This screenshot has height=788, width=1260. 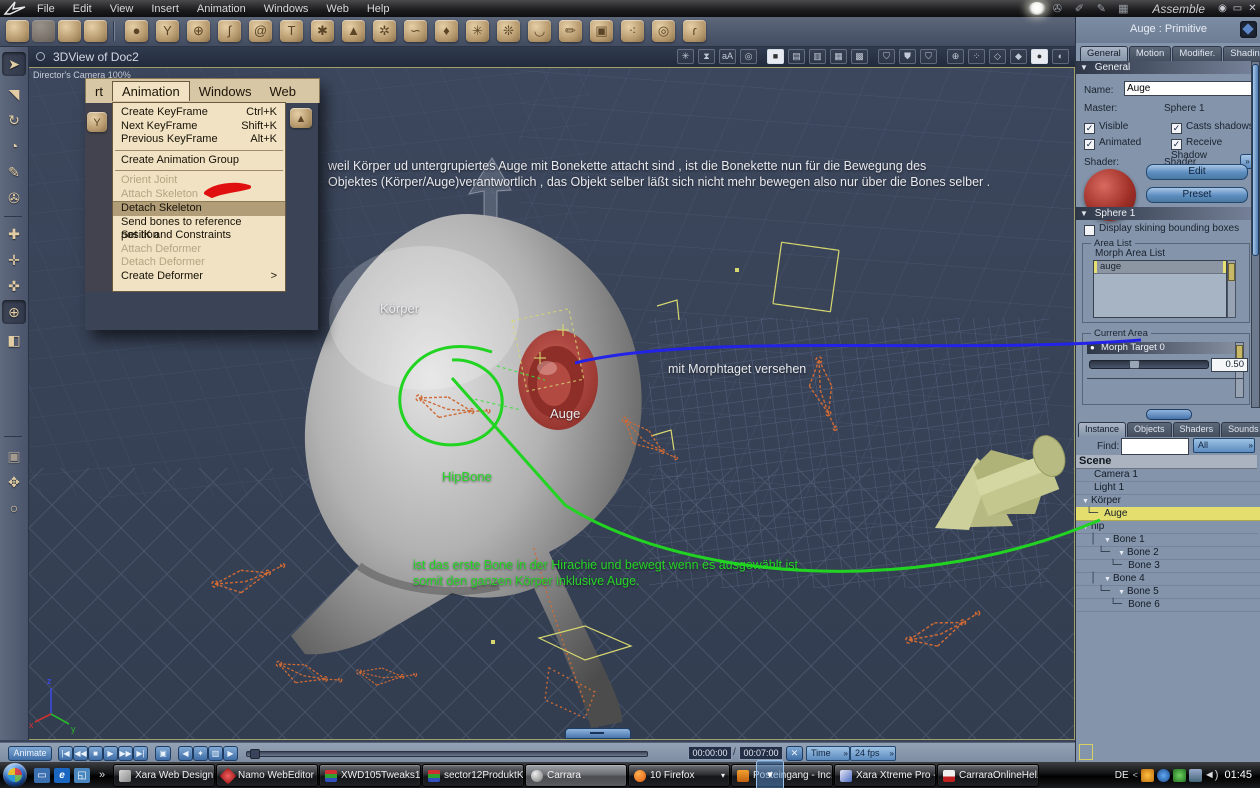 What do you see at coordinates (260, 31) in the screenshot?
I see `insert-spline-icon: @` at bounding box center [260, 31].